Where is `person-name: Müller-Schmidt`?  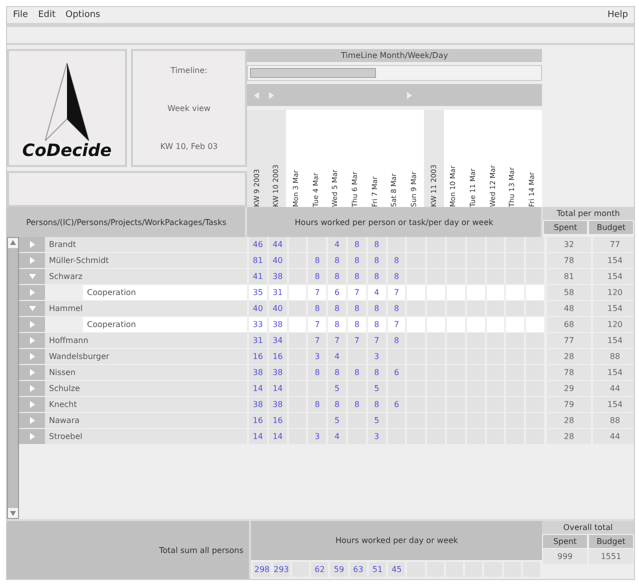
person-name: Müller-Schmidt is located at coordinates (146, 260).